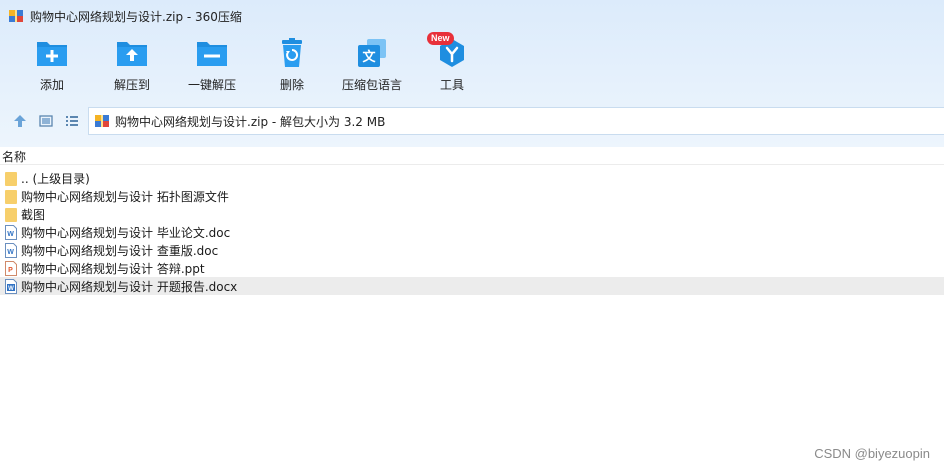 The width and height of the screenshot is (944, 473). I want to click on watermark: CSDN @biyezuopin, so click(872, 453).